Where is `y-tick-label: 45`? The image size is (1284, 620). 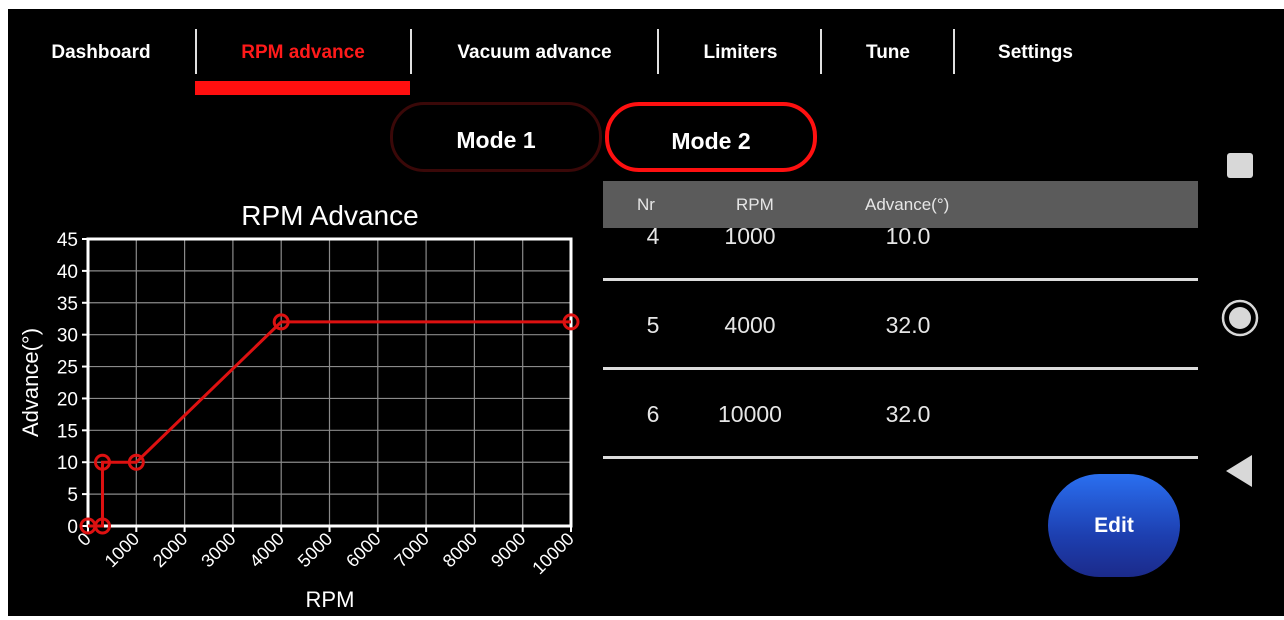 y-tick-label: 45 is located at coordinates (67, 240).